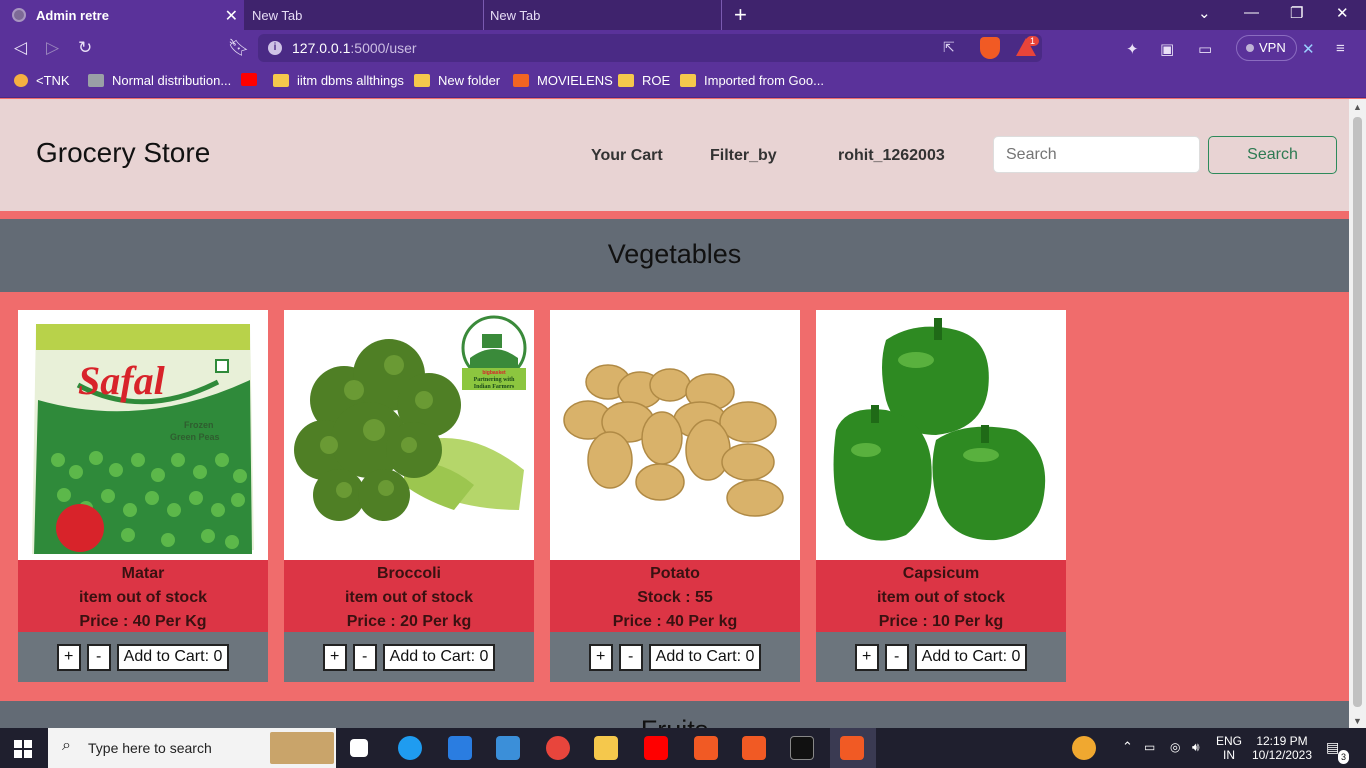 This screenshot has width=1366, height=768. Describe the element at coordinates (42, 80) in the screenshot. I see `bookmark-tnk: <TNK` at that location.